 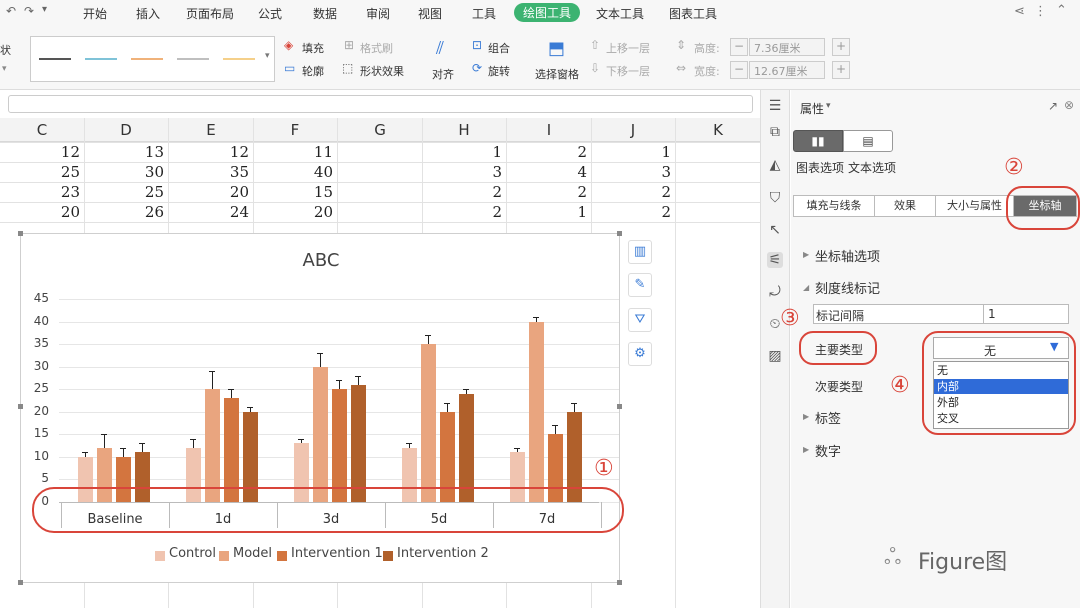 What do you see at coordinates (295, 130) in the screenshot?
I see `column-header-f: F` at bounding box center [295, 130].